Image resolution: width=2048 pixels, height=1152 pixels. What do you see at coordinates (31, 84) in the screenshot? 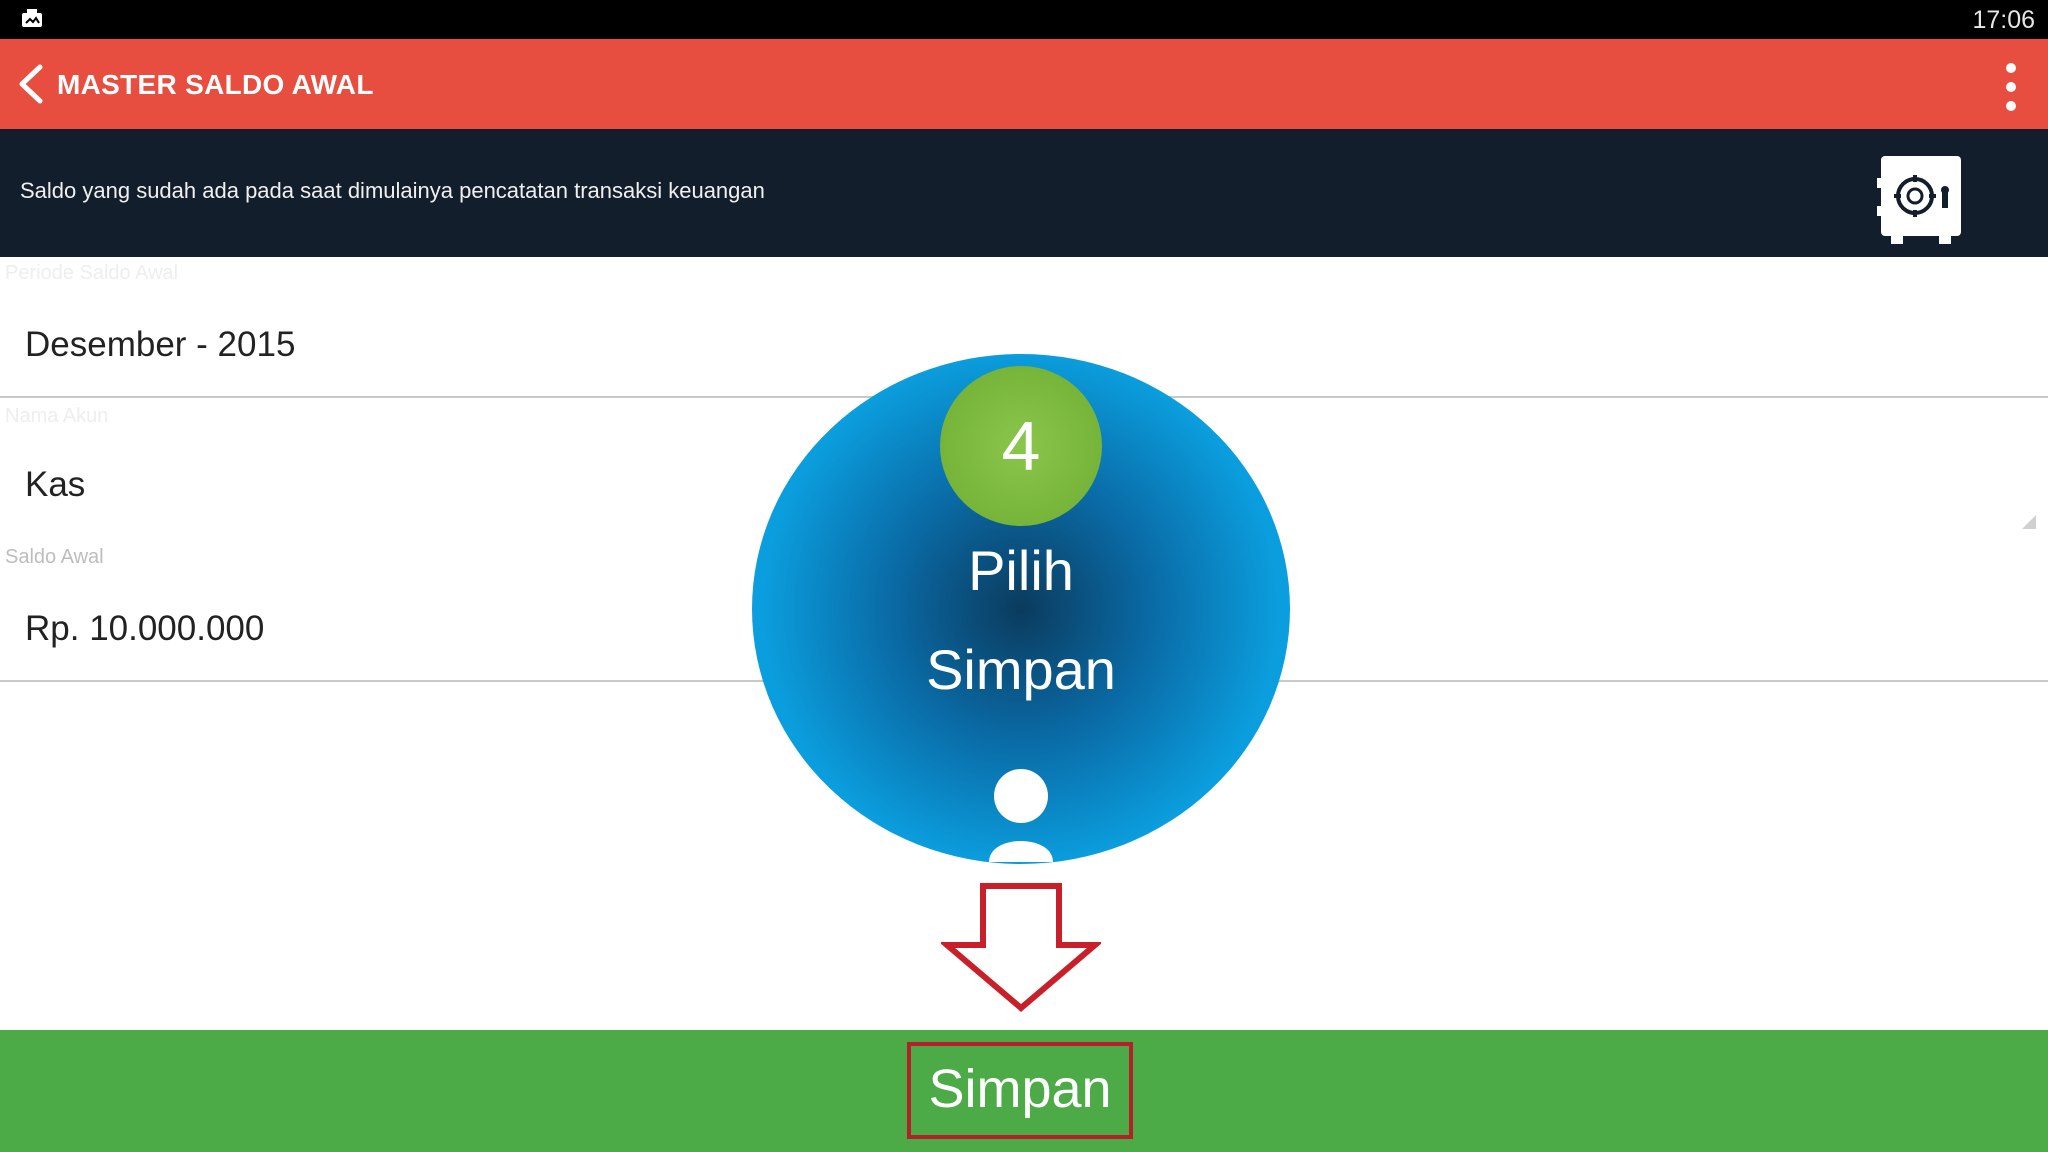
I see `chevron-left-icon` at bounding box center [31, 84].